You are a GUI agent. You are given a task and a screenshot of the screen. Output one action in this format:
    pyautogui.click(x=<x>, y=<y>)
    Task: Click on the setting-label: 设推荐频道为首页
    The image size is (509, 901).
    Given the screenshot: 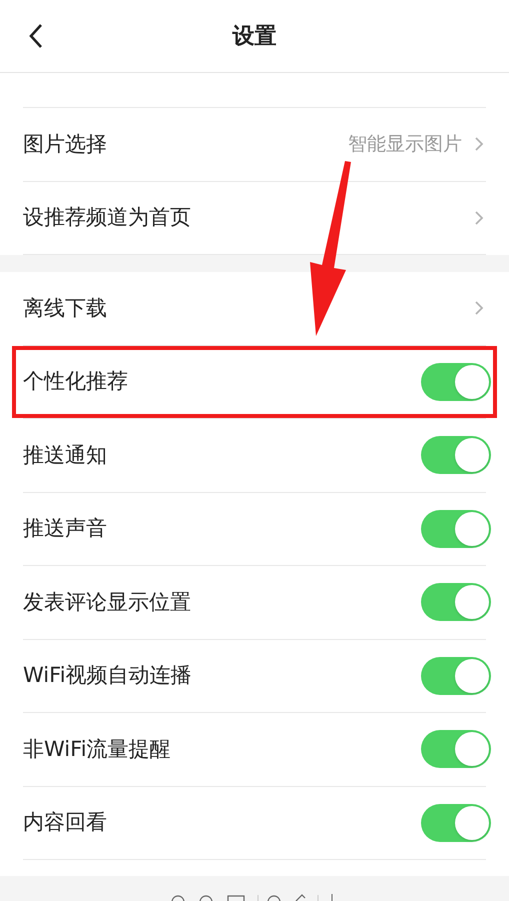 What is the action you would take?
    pyautogui.click(x=107, y=217)
    